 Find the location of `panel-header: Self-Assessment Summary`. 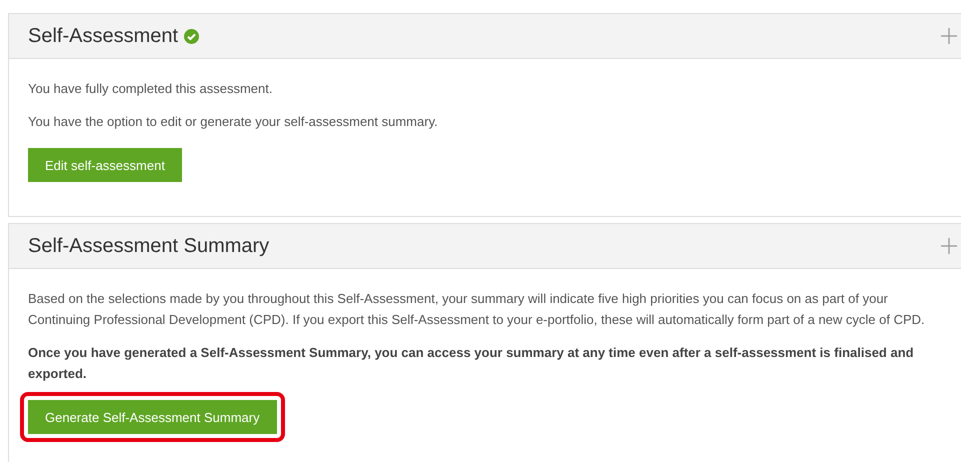

panel-header: Self-Assessment Summary is located at coordinates (485, 246).